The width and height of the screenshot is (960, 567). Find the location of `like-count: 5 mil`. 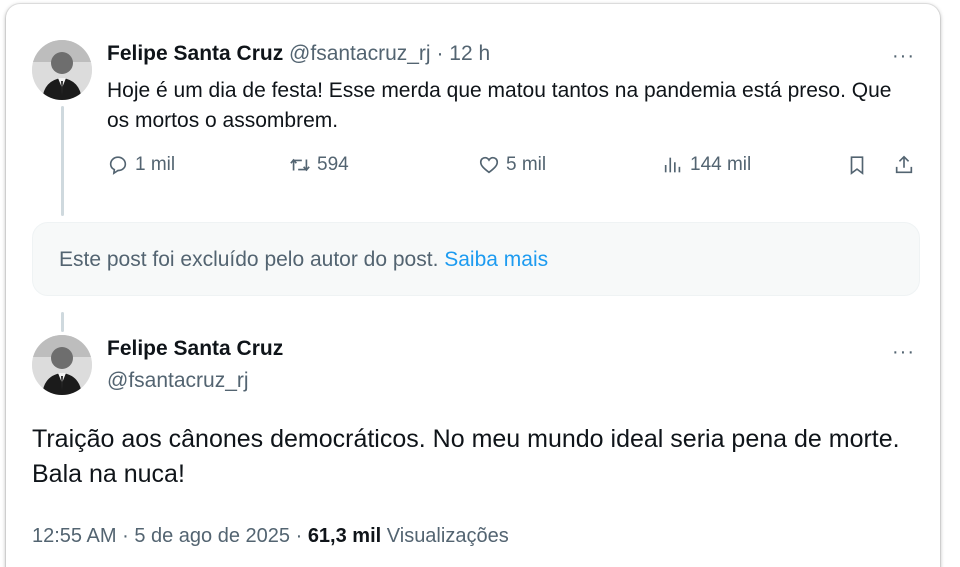

like-count: 5 mil is located at coordinates (526, 164).